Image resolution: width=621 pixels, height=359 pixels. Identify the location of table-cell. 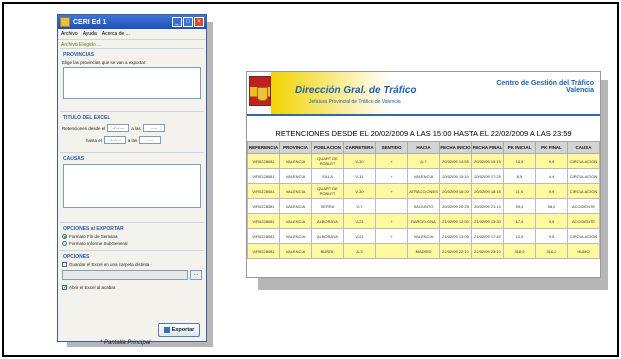
(391, 251).